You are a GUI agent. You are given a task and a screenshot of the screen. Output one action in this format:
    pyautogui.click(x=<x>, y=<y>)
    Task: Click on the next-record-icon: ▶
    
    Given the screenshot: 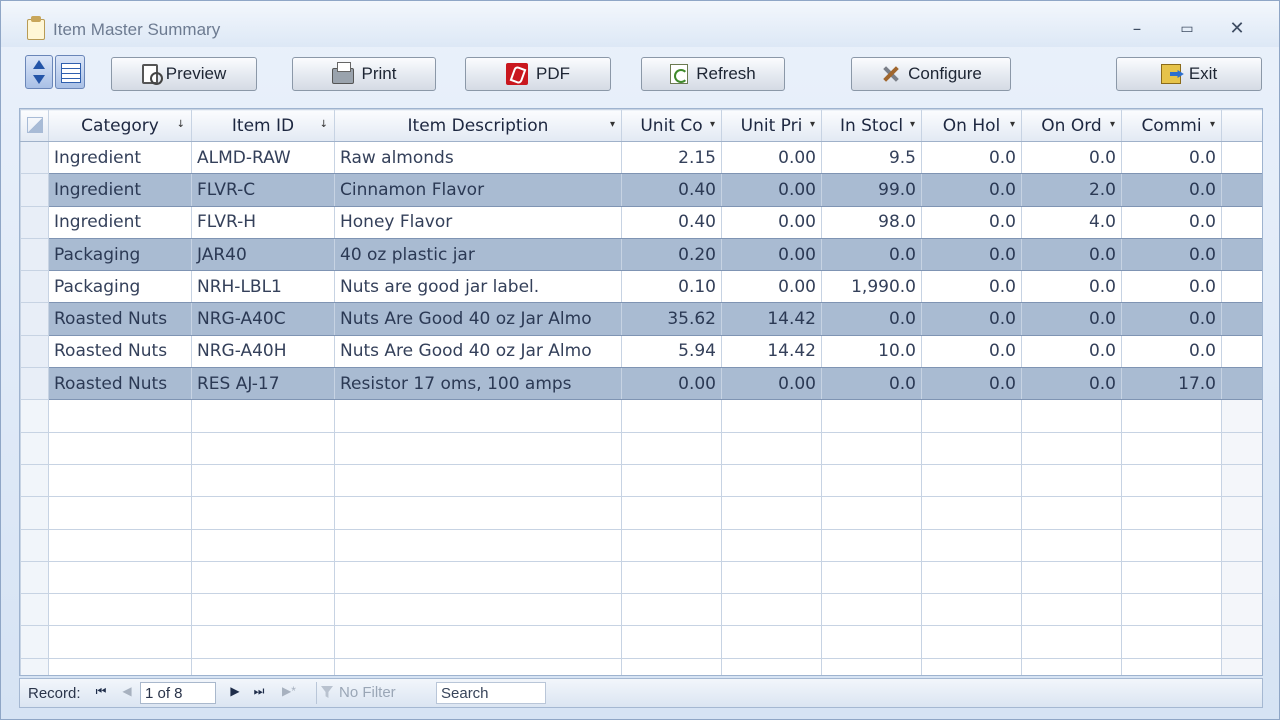 What is the action you would take?
    pyautogui.click(x=235, y=691)
    